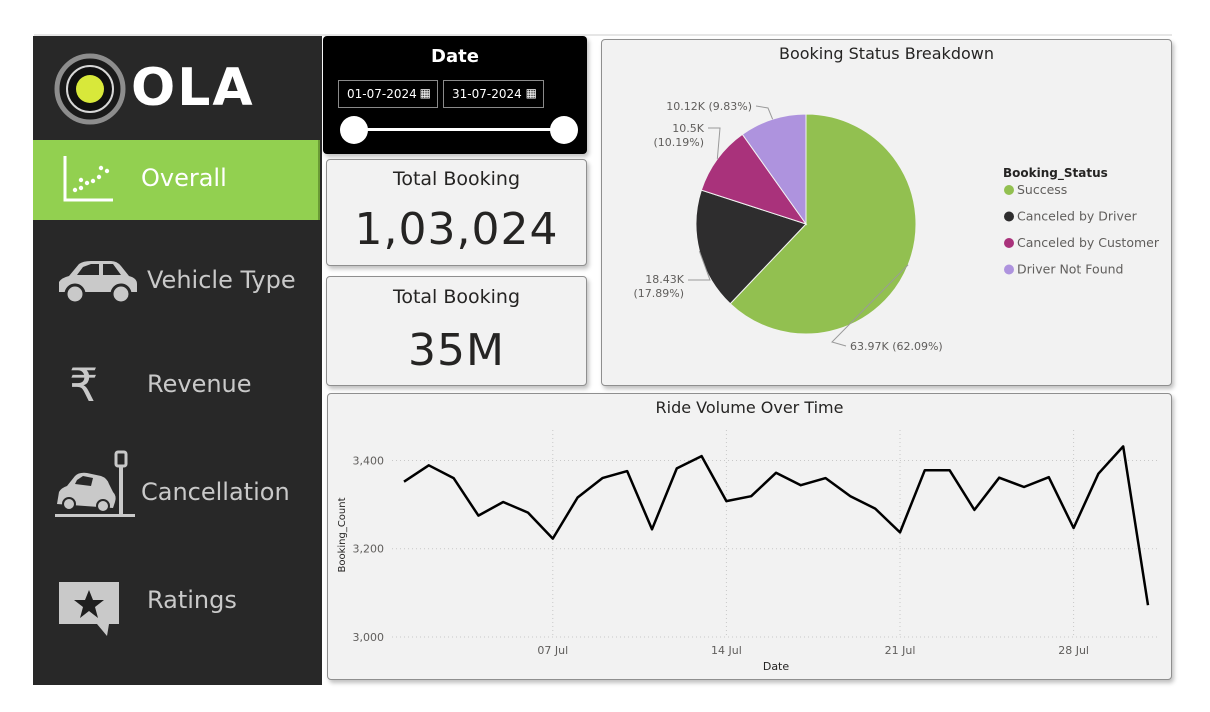  I want to click on pie-data-label: 63.97K (62.09%), so click(896, 346).